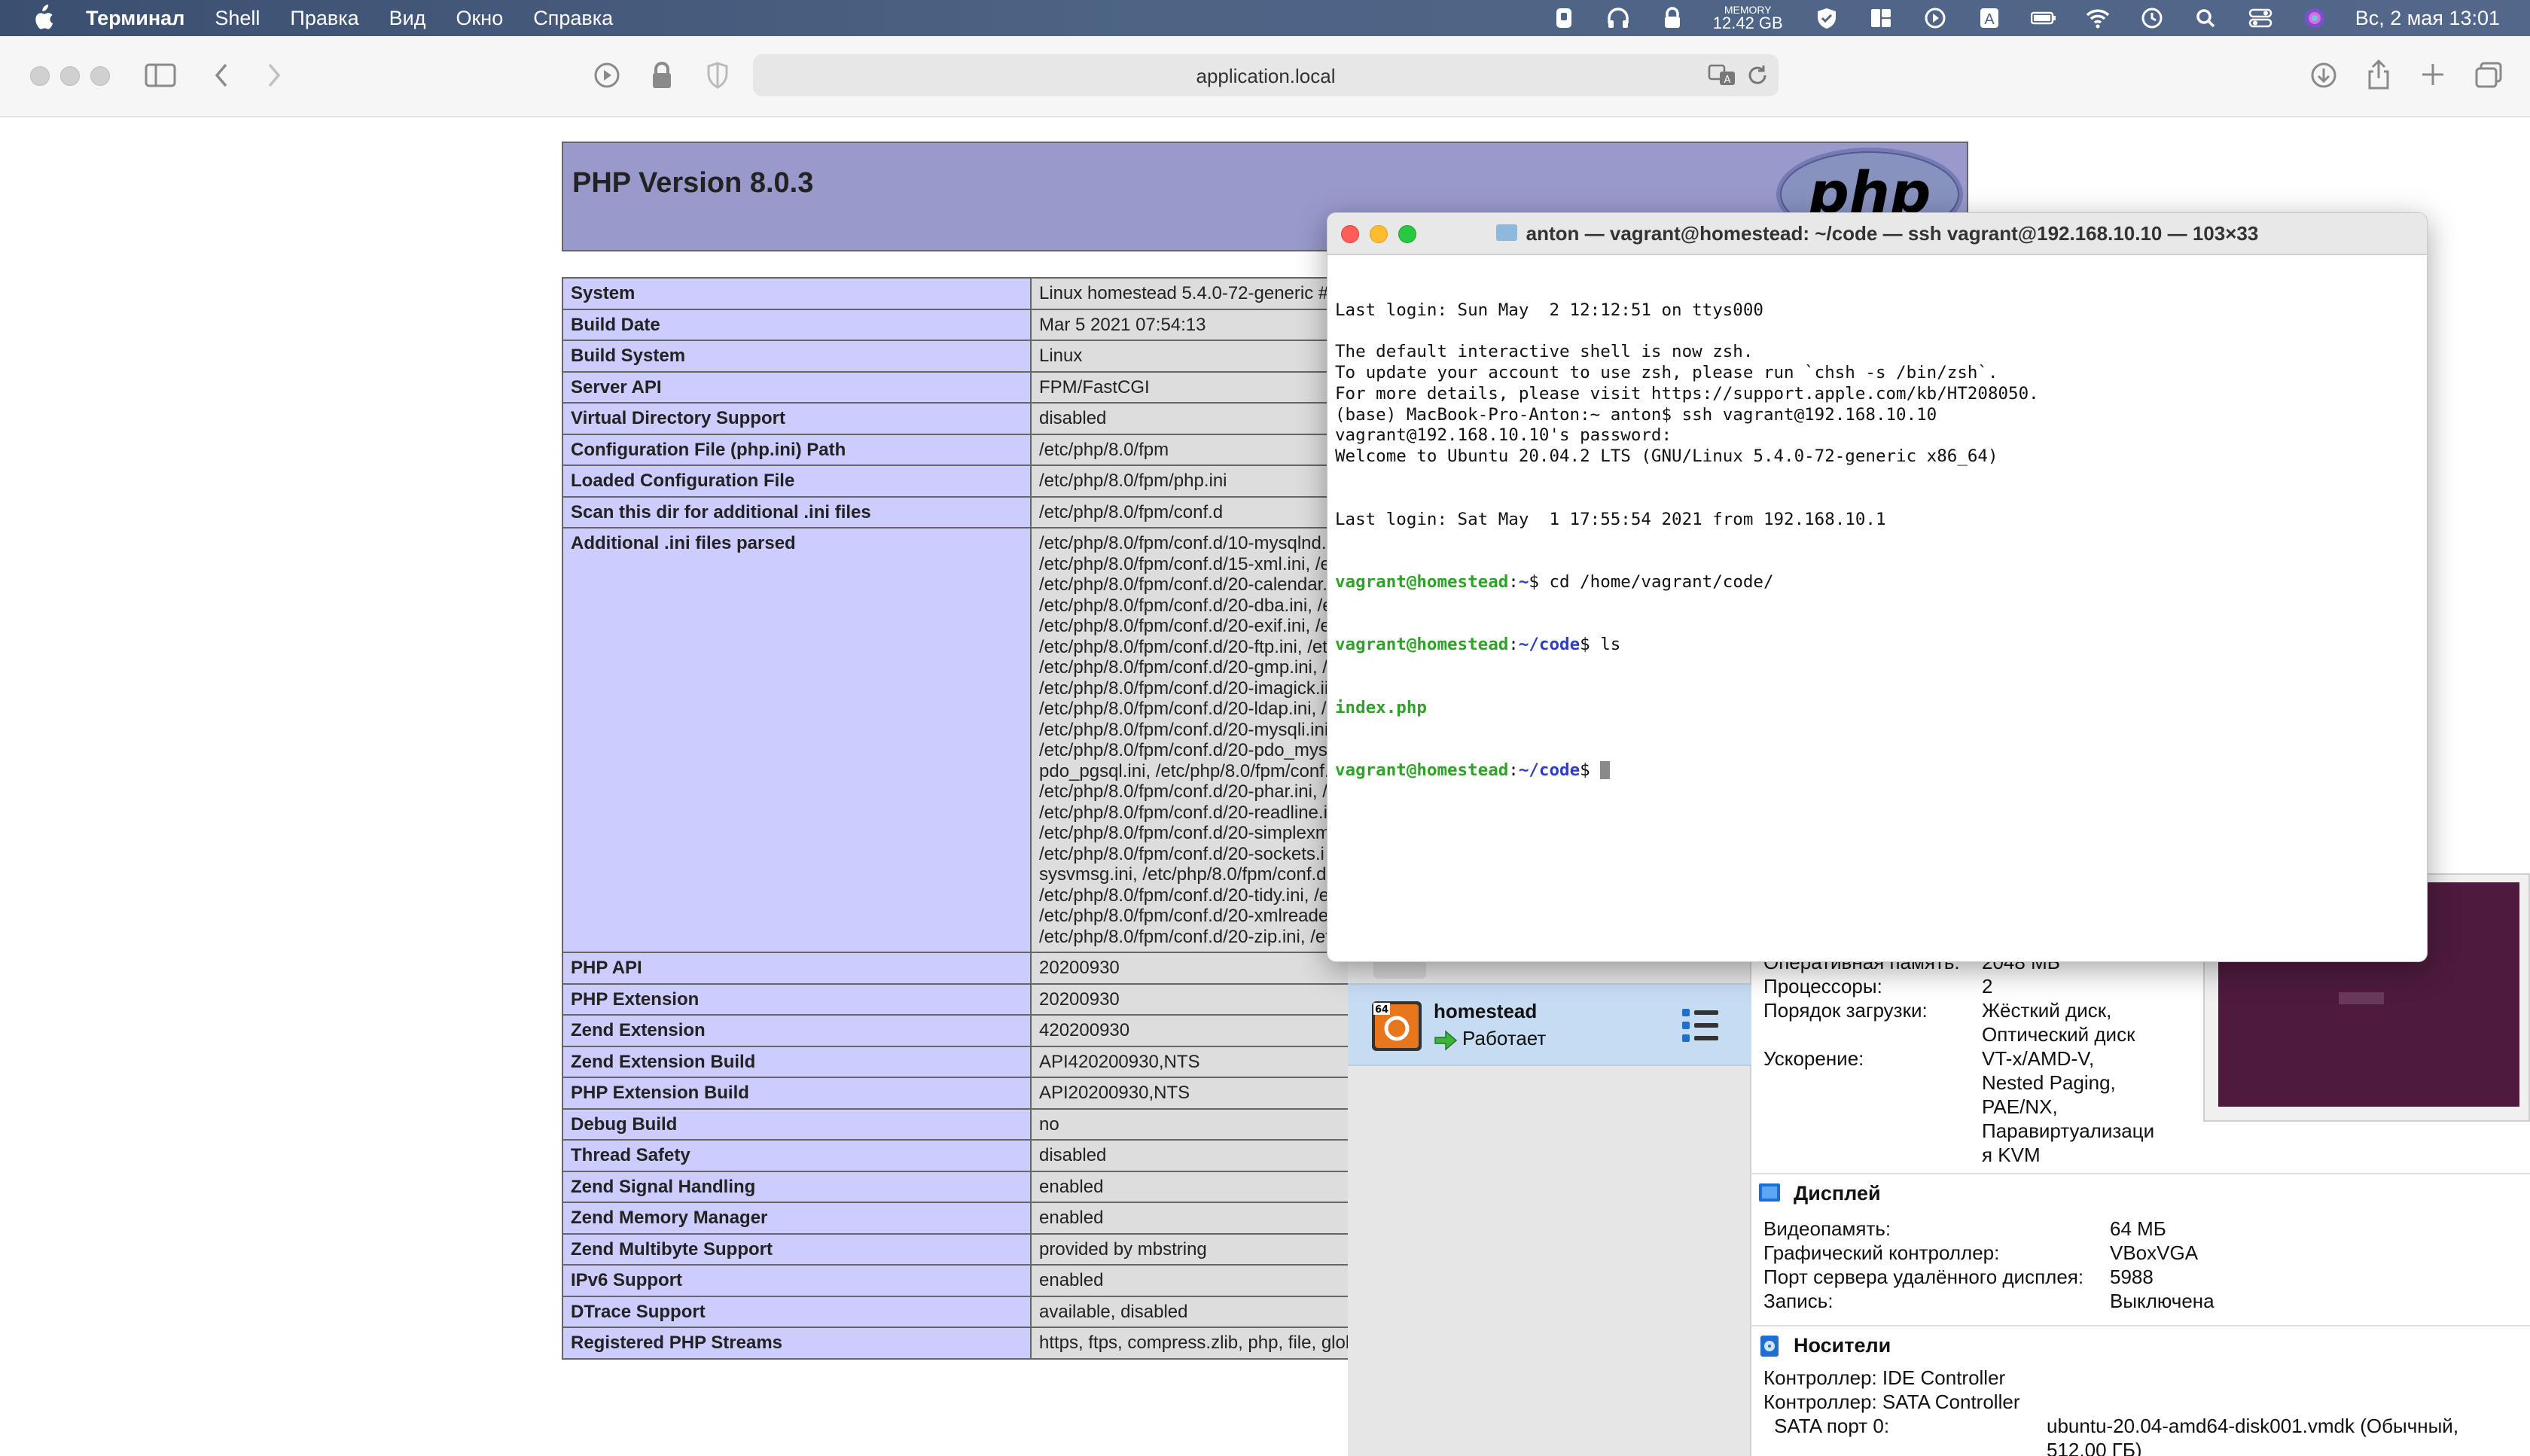 The height and width of the screenshot is (1456, 2530). Describe the element at coordinates (2044, 18) in the screenshot. I see `battery-icon` at that location.